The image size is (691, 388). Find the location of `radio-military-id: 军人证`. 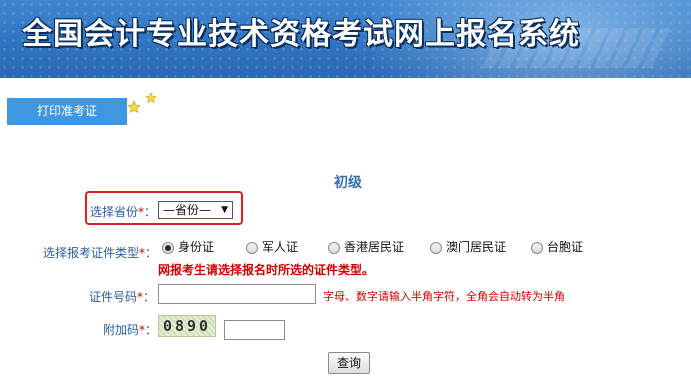

radio-military-id: 军人证 is located at coordinates (272, 246).